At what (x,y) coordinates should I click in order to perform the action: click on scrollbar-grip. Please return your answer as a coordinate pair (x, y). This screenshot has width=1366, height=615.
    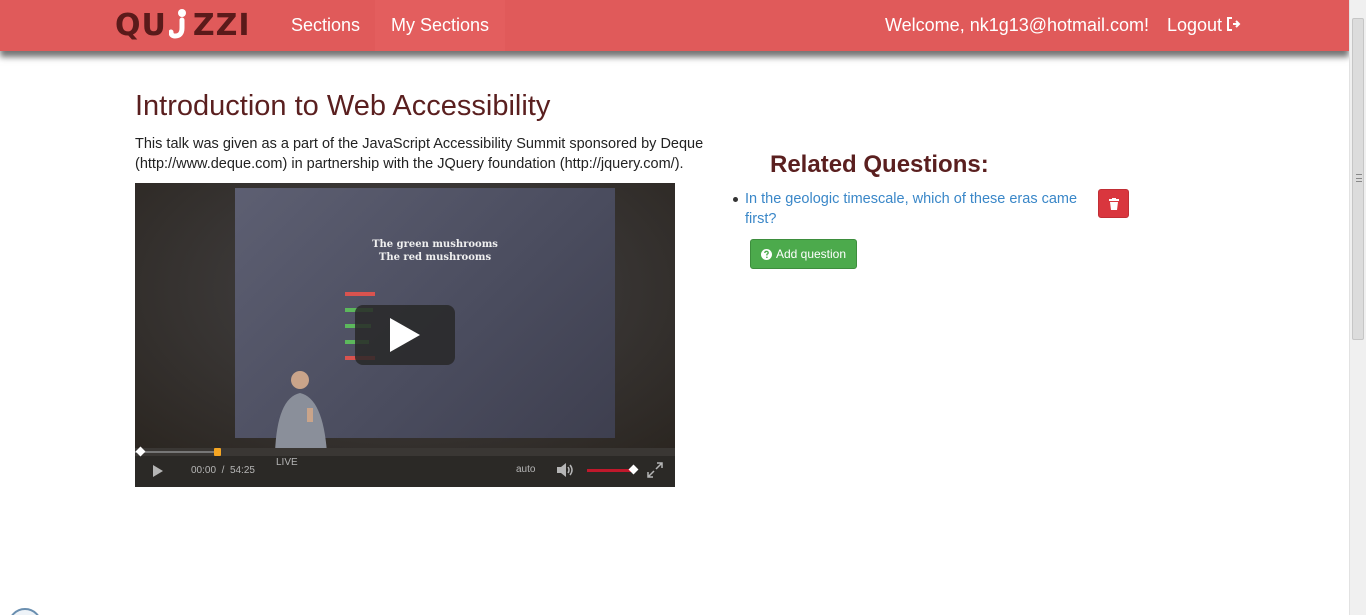
    Looking at the image, I should click on (1359, 178).